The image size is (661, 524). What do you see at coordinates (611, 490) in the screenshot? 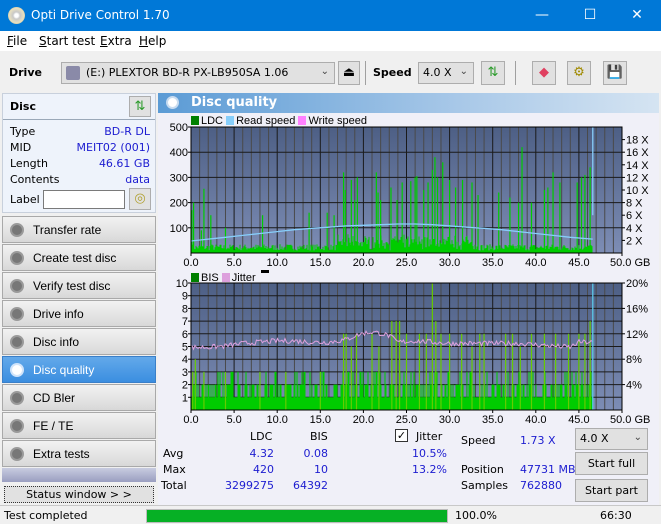
I see `start-part-button: Start part` at bounding box center [611, 490].